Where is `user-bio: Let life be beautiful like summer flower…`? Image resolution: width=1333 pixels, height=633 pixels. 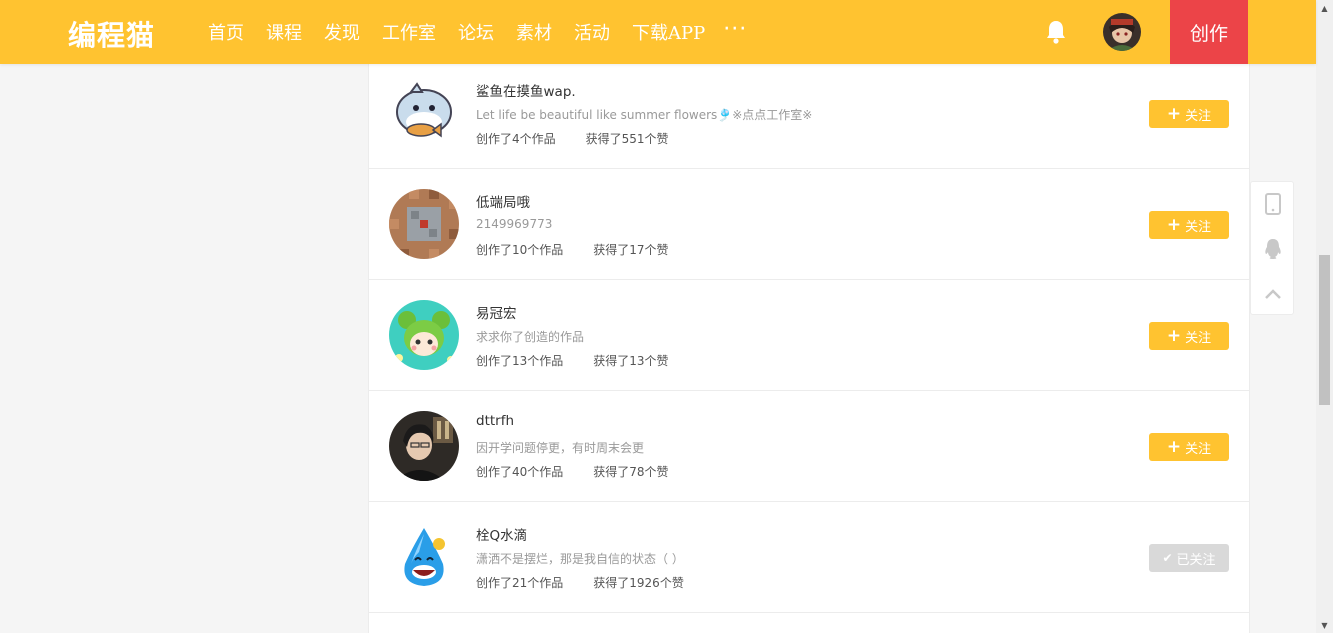 user-bio: Let life be beautiful like summer flower… is located at coordinates (644, 115).